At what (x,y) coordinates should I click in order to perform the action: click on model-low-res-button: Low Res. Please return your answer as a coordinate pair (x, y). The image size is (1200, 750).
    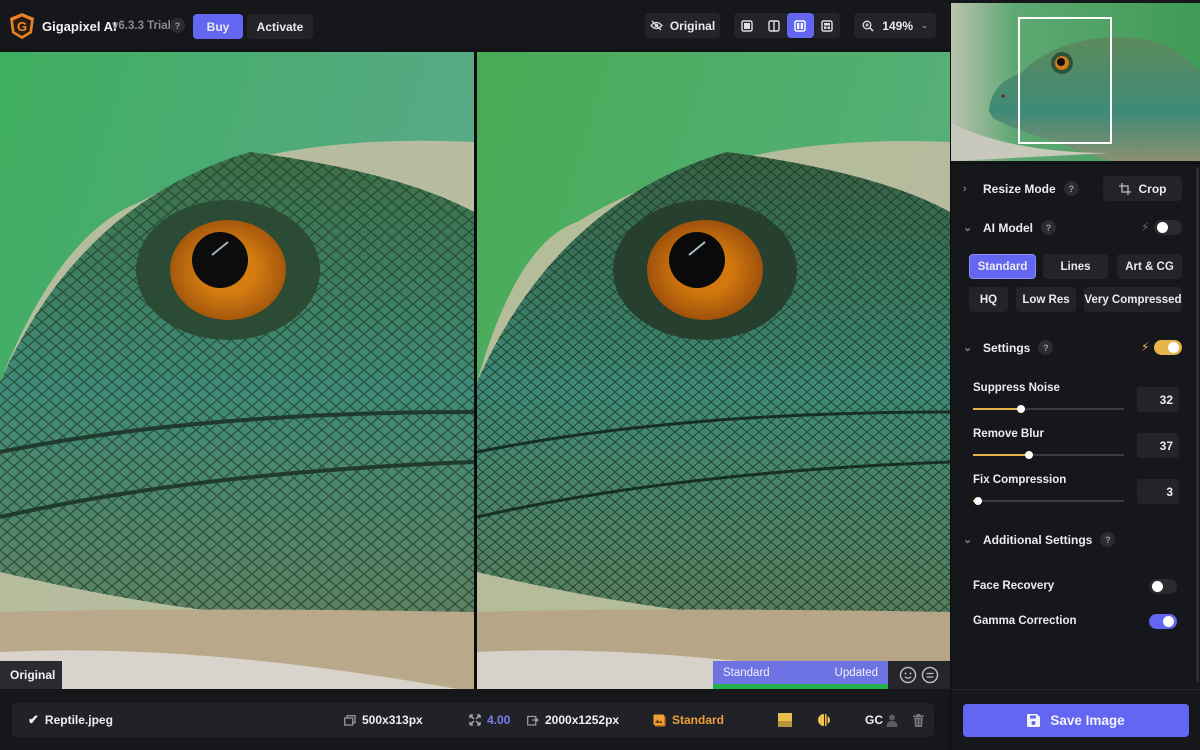
    Looking at the image, I should click on (1046, 299).